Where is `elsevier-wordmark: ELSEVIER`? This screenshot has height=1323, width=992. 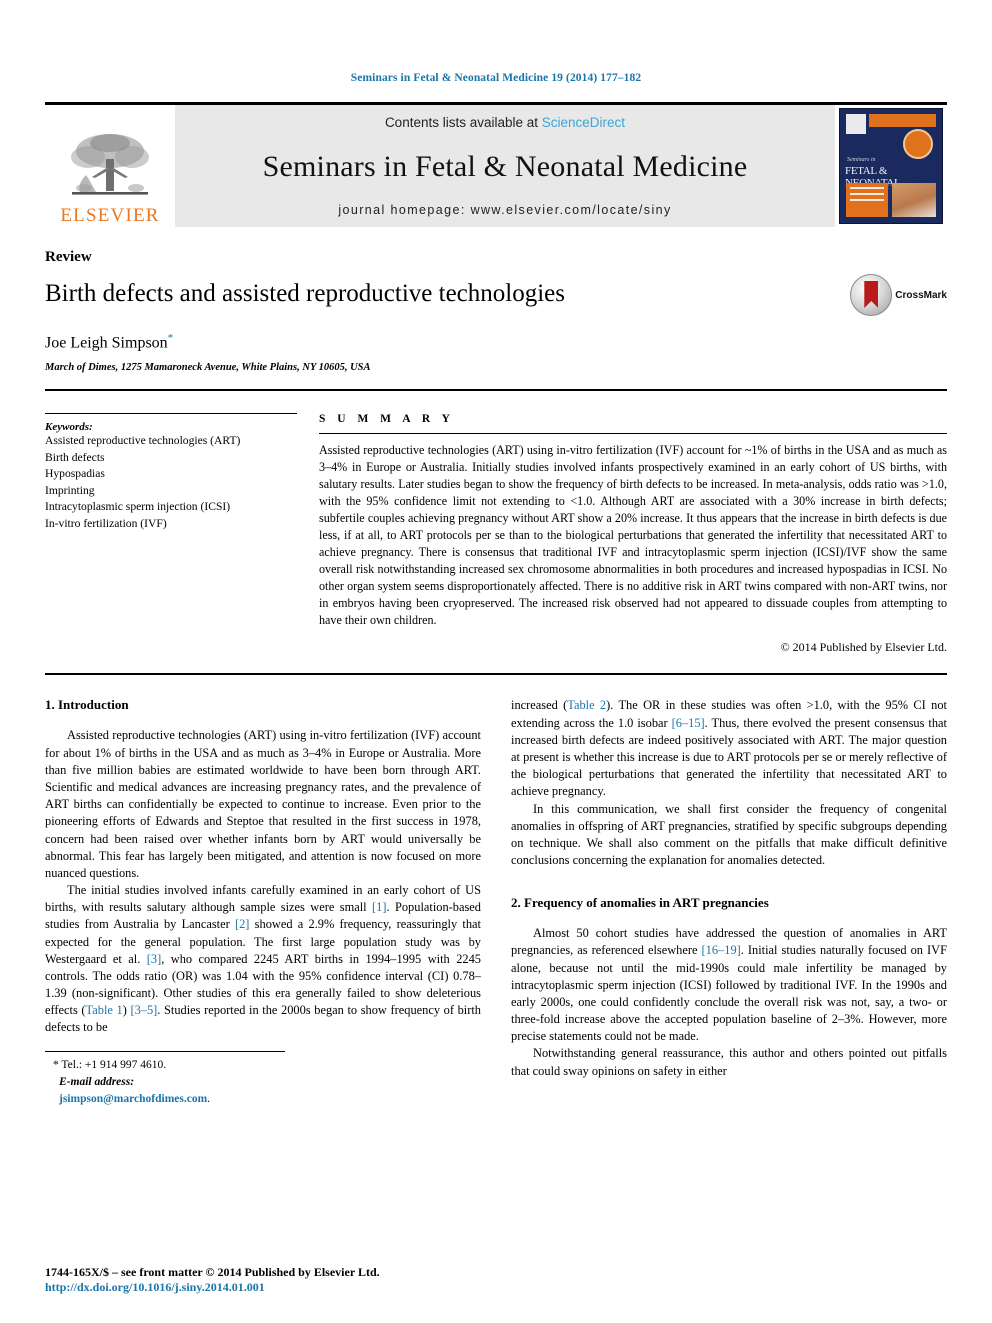
elsevier-wordmark: ELSEVIER is located at coordinates (110, 215).